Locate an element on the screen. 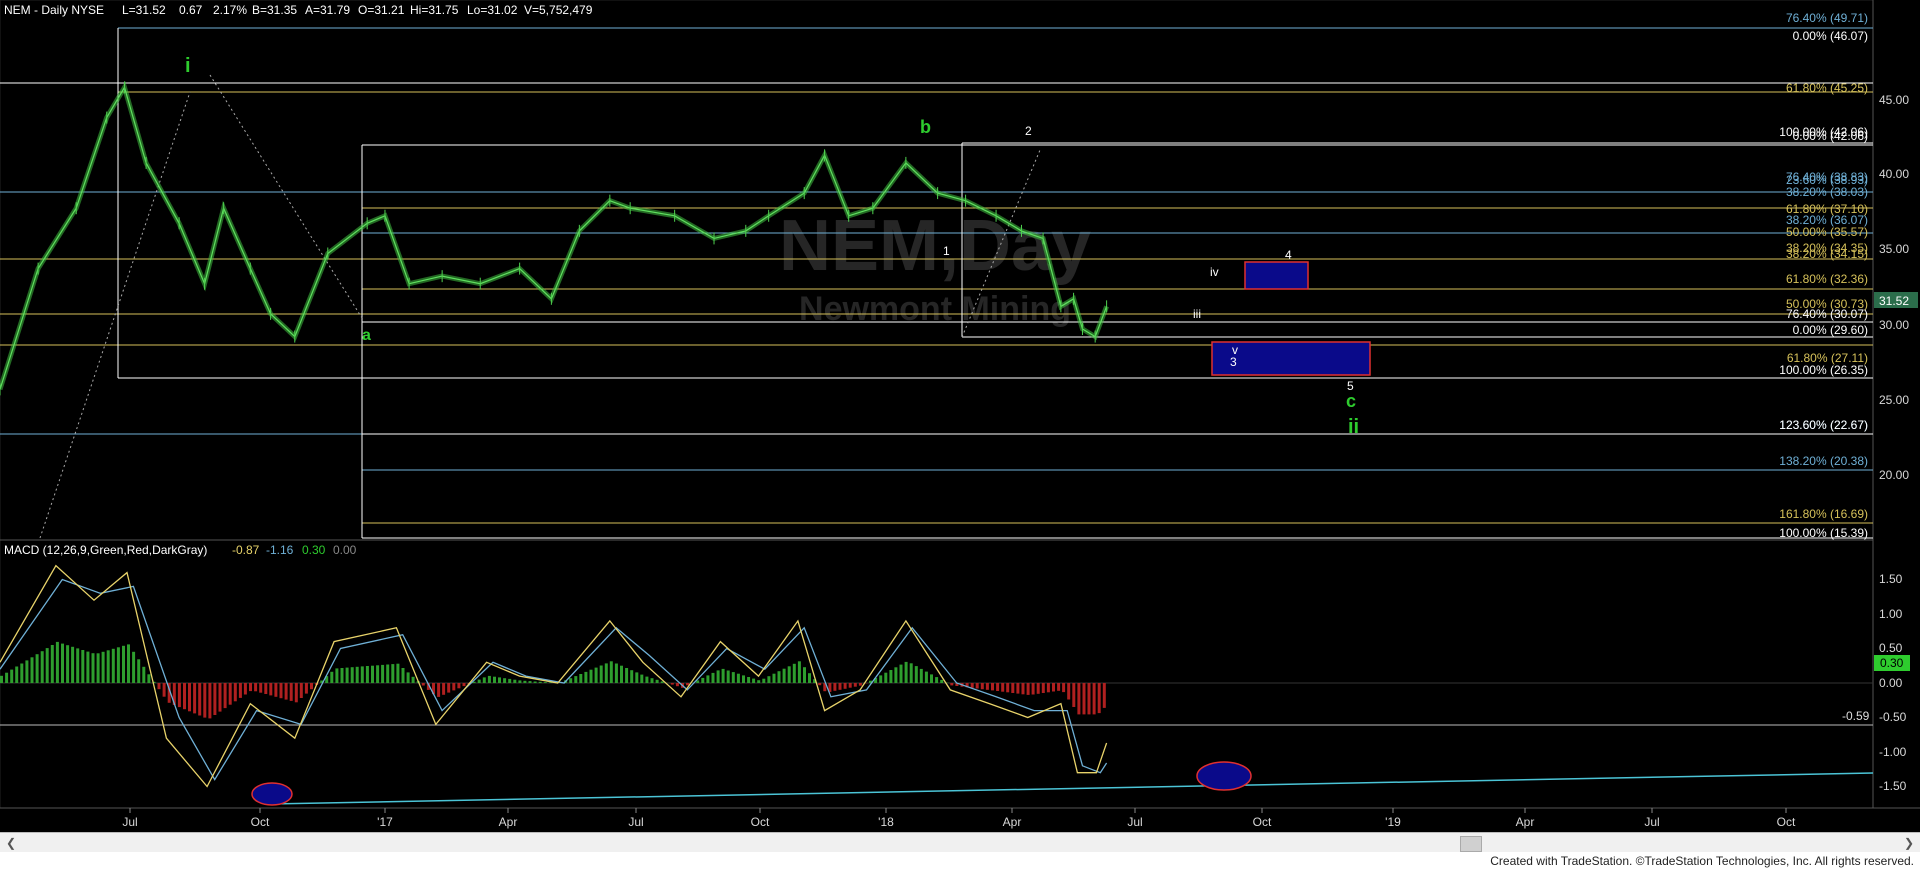 Image resolution: width=1920 pixels, height=870 pixels. scroll-thumb is located at coordinates (1471, 844).